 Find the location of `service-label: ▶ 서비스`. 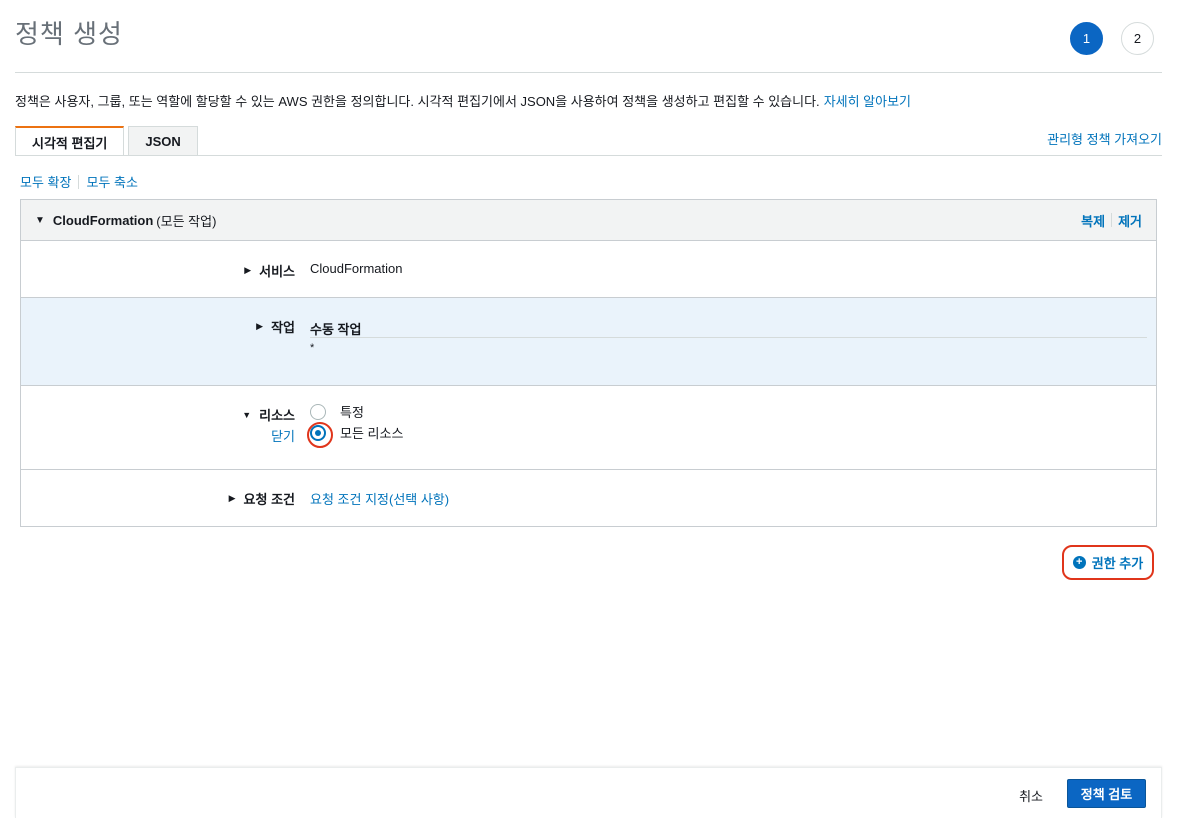

service-label: ▶ 서비스 is located at coordinates (269, 270).